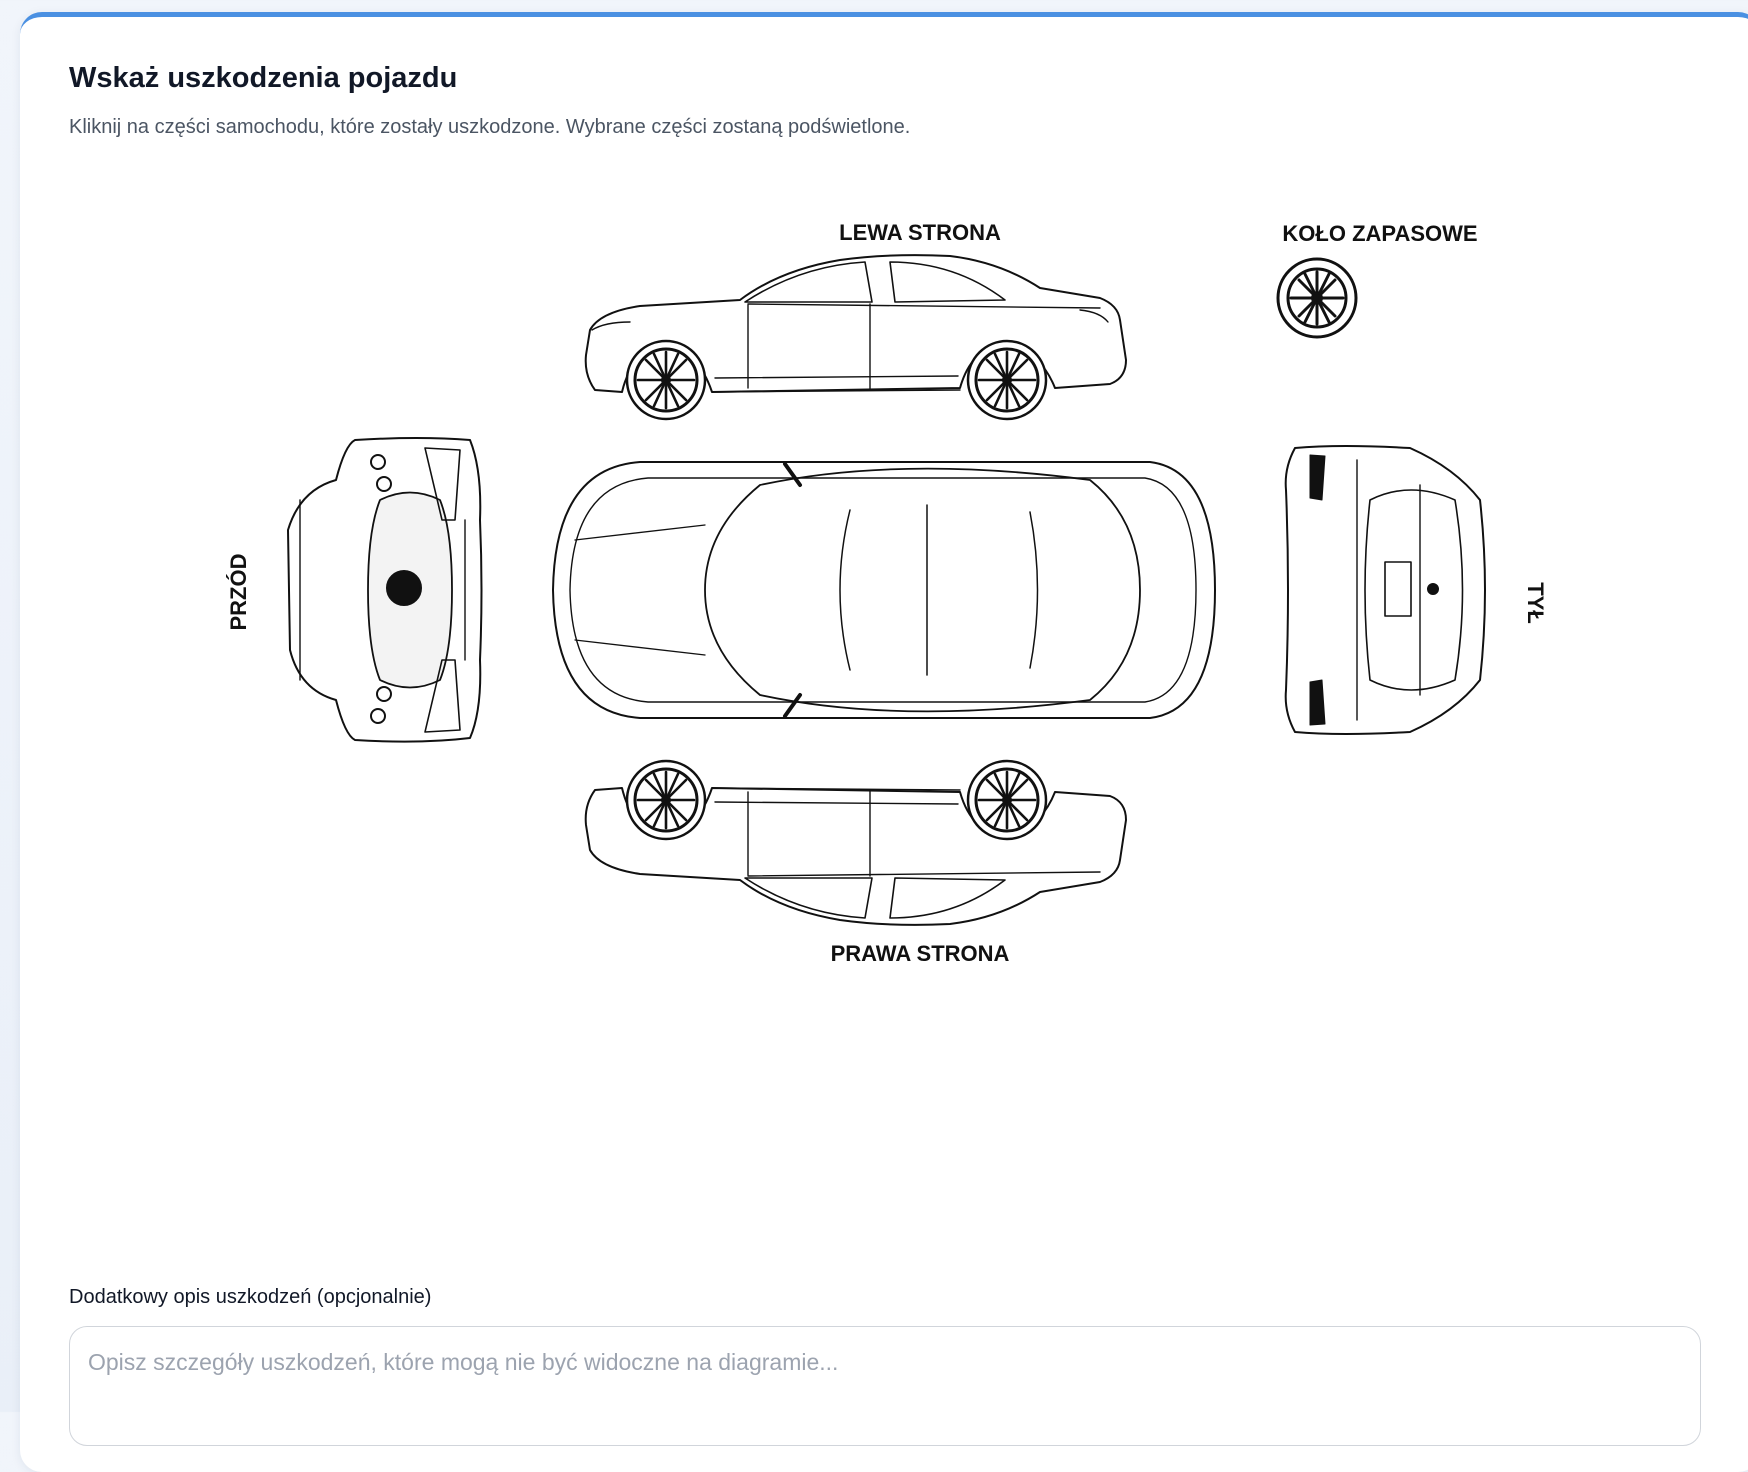 This screenshot has width=1748, height=1472. Describe the element at coordinates (1379, 233) in the screenshot. I see `label-spare-wheel: KOŁO ZAPASOWE` at that location.